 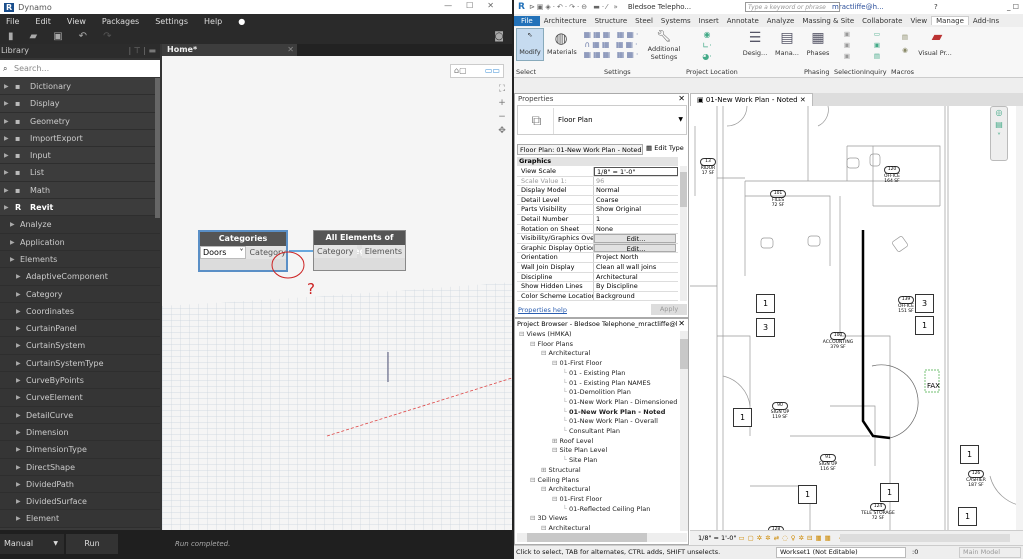 I want to click on ribbon-tab-analyze: Analyze, so click(x=781, y=21).